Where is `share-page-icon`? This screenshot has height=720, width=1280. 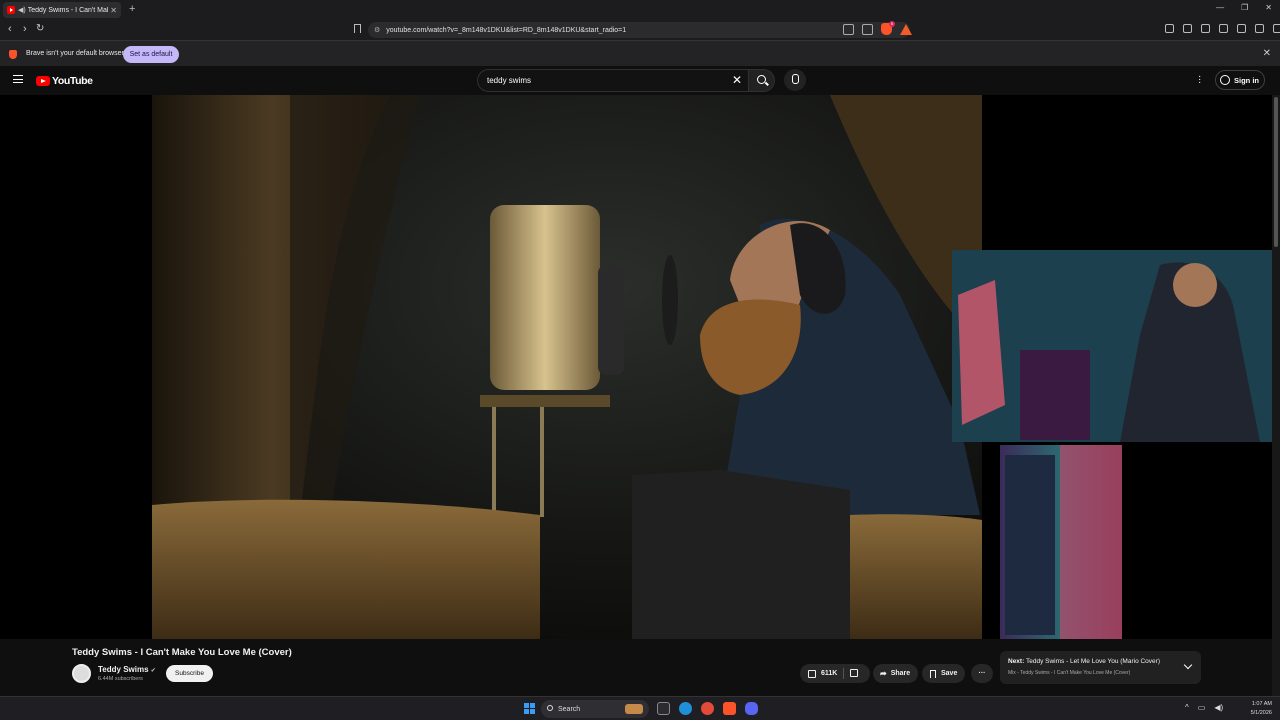 share-page-icon is located at coordinates (867, 29).